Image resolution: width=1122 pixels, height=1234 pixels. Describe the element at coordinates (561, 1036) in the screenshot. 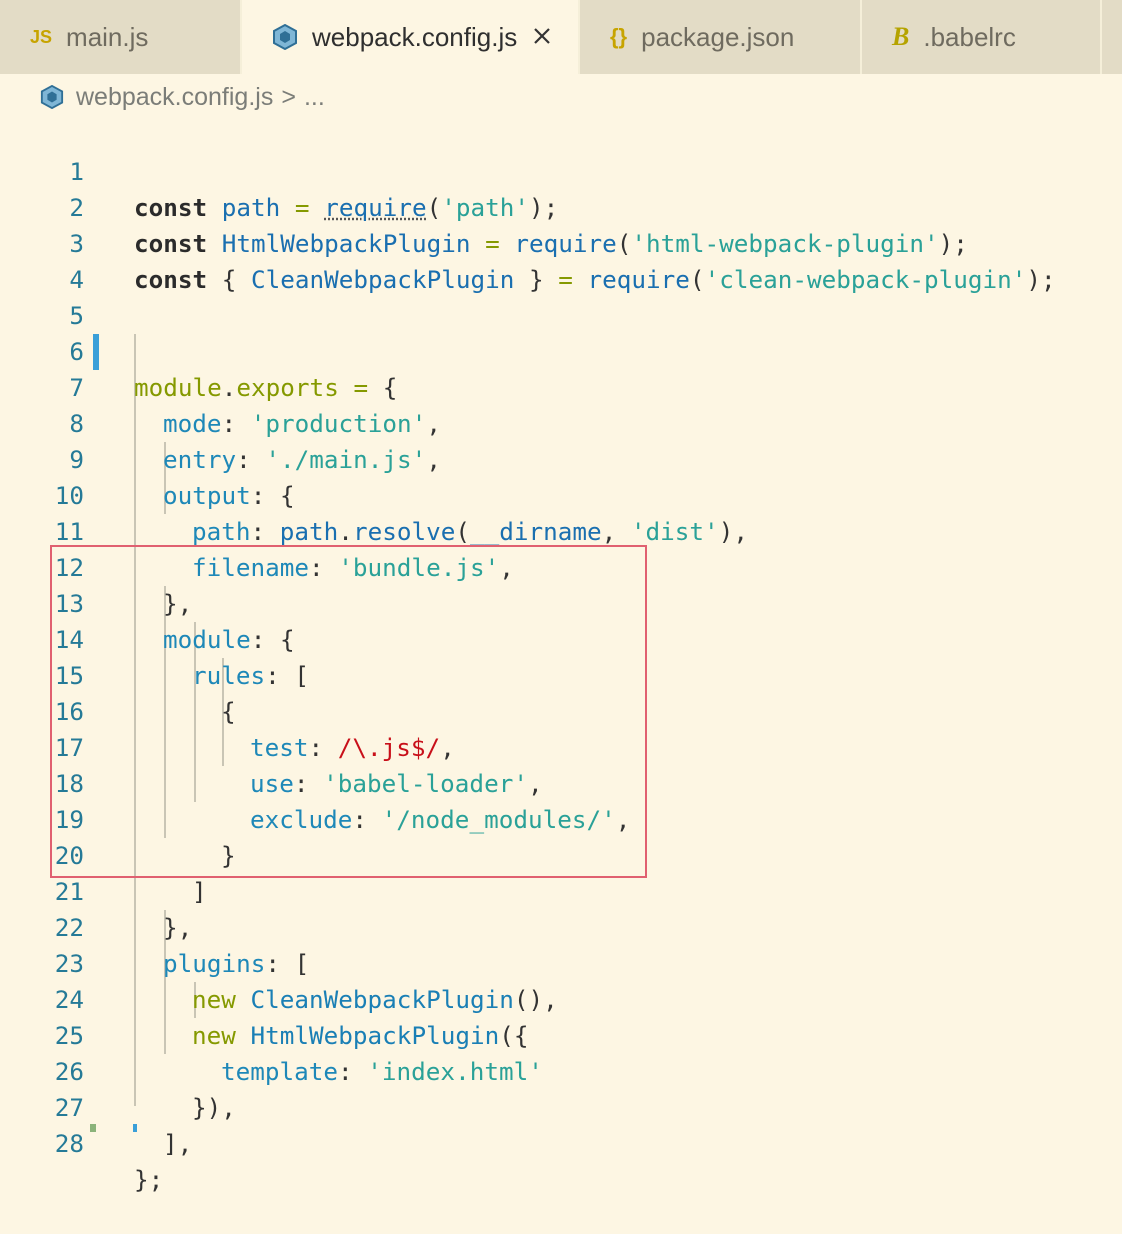

I see `code-line: 26 }),` at that location.